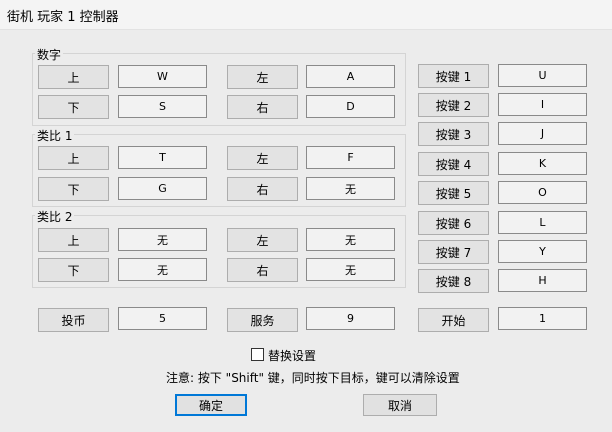 Image resolution: width=612 pixels, height=432 pixels. I want to click on service-button: 服务, so click(262, 320).